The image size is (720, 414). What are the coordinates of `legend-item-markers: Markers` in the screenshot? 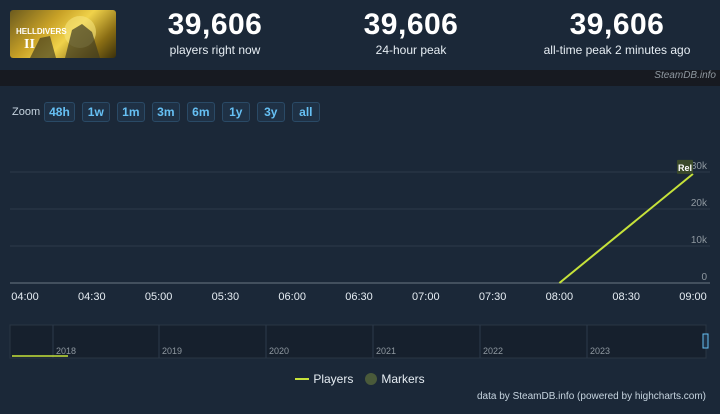 It's located at (395, 379).